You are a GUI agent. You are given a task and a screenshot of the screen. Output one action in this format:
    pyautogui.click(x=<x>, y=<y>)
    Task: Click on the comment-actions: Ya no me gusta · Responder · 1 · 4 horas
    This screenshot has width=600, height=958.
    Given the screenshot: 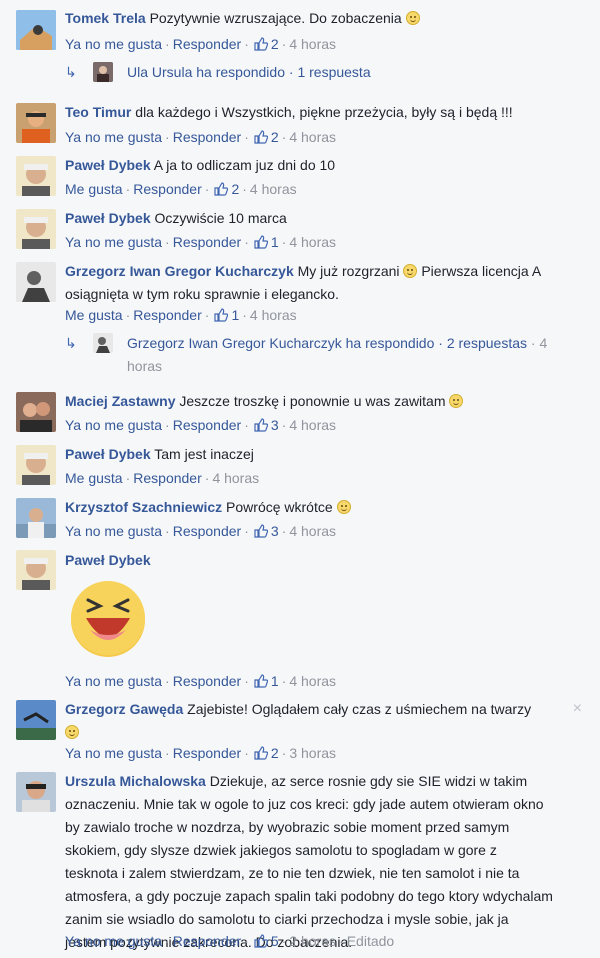 What is the action you would take?
    pyautogui.click(x=201, y=242)
    